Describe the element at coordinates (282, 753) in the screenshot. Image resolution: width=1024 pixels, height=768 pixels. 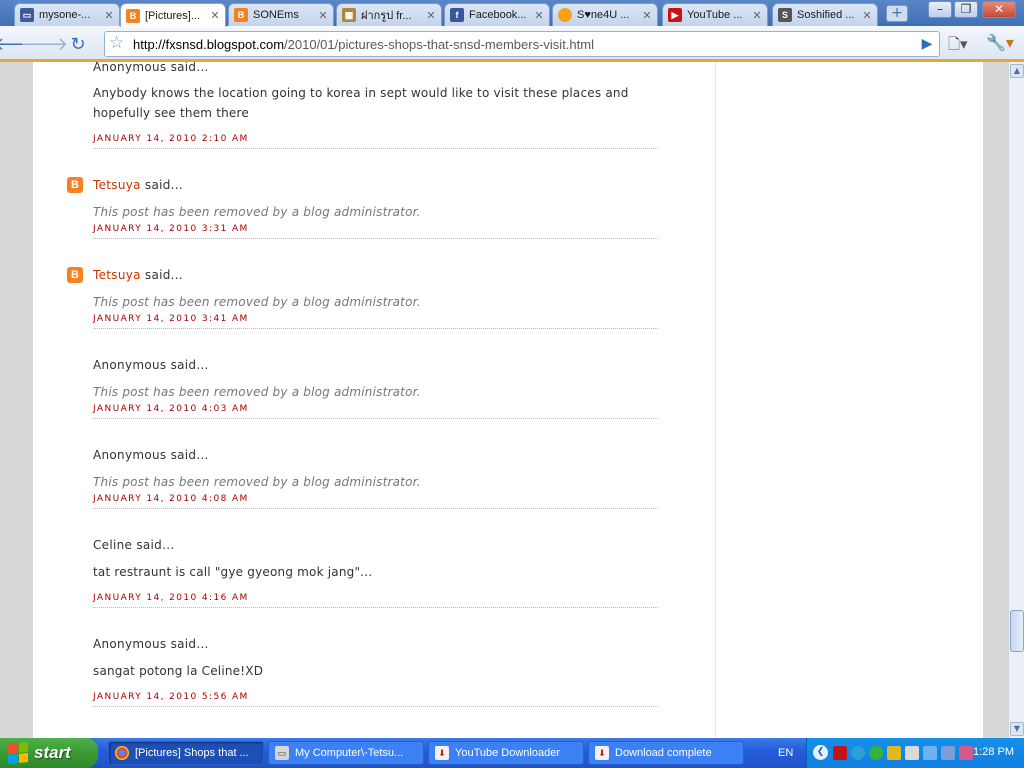
I see `drive-icon: ▭` at that location.